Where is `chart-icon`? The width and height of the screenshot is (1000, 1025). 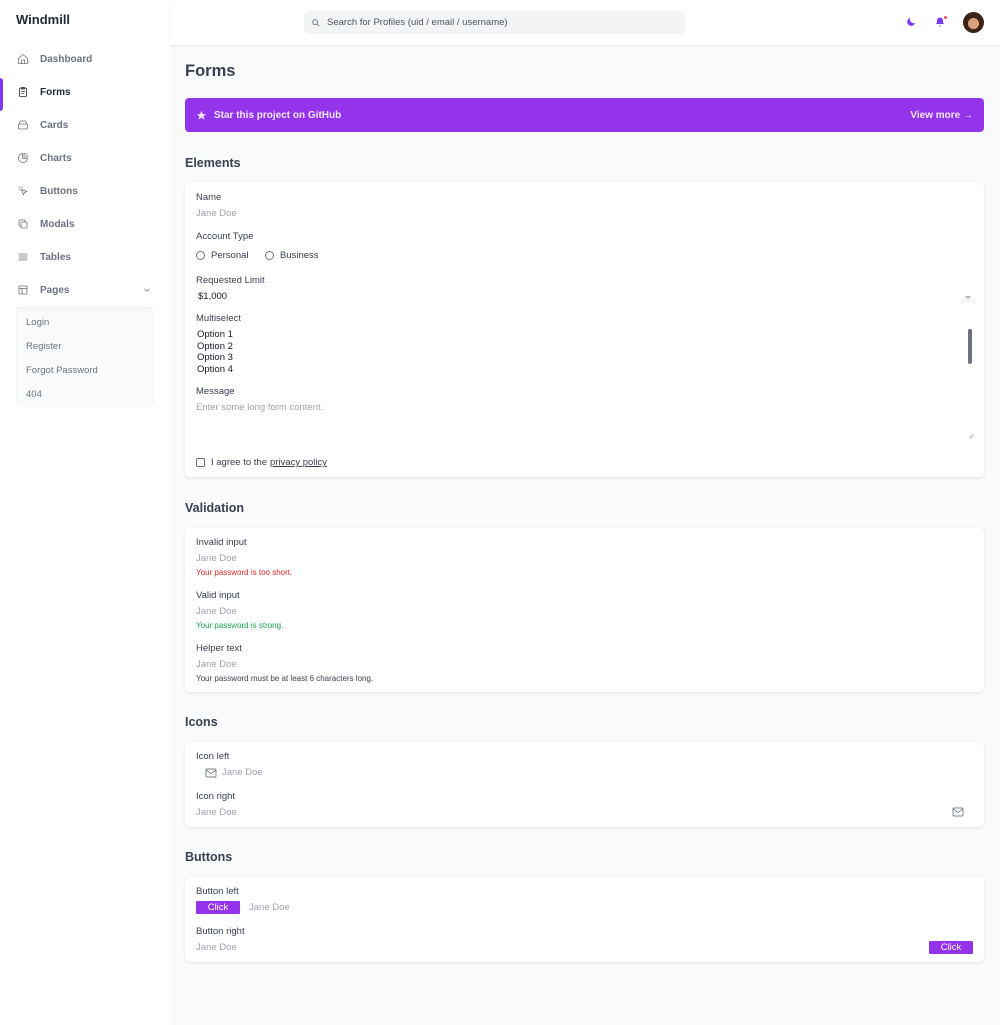 chart-icon is located at coordinates (23, 158).